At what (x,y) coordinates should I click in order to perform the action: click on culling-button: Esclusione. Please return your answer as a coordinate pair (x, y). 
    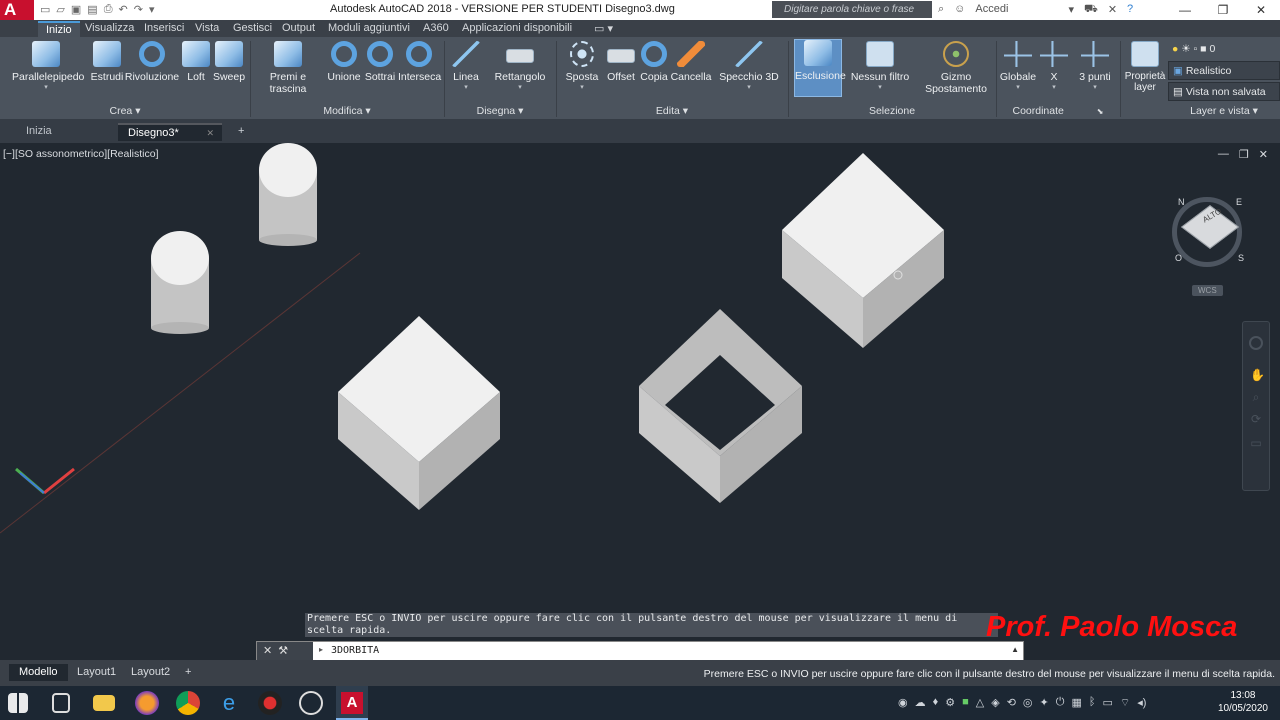
    Looking at the image, I should click on (820, 68).